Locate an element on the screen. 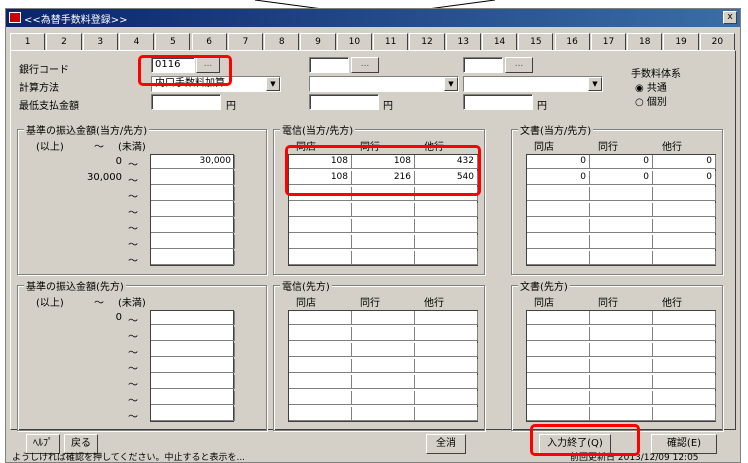 Image resolution: width=748 pixels, height=463 pixels. upper-to-amount-grid: 30,000 is located at coordinates (192, 210).